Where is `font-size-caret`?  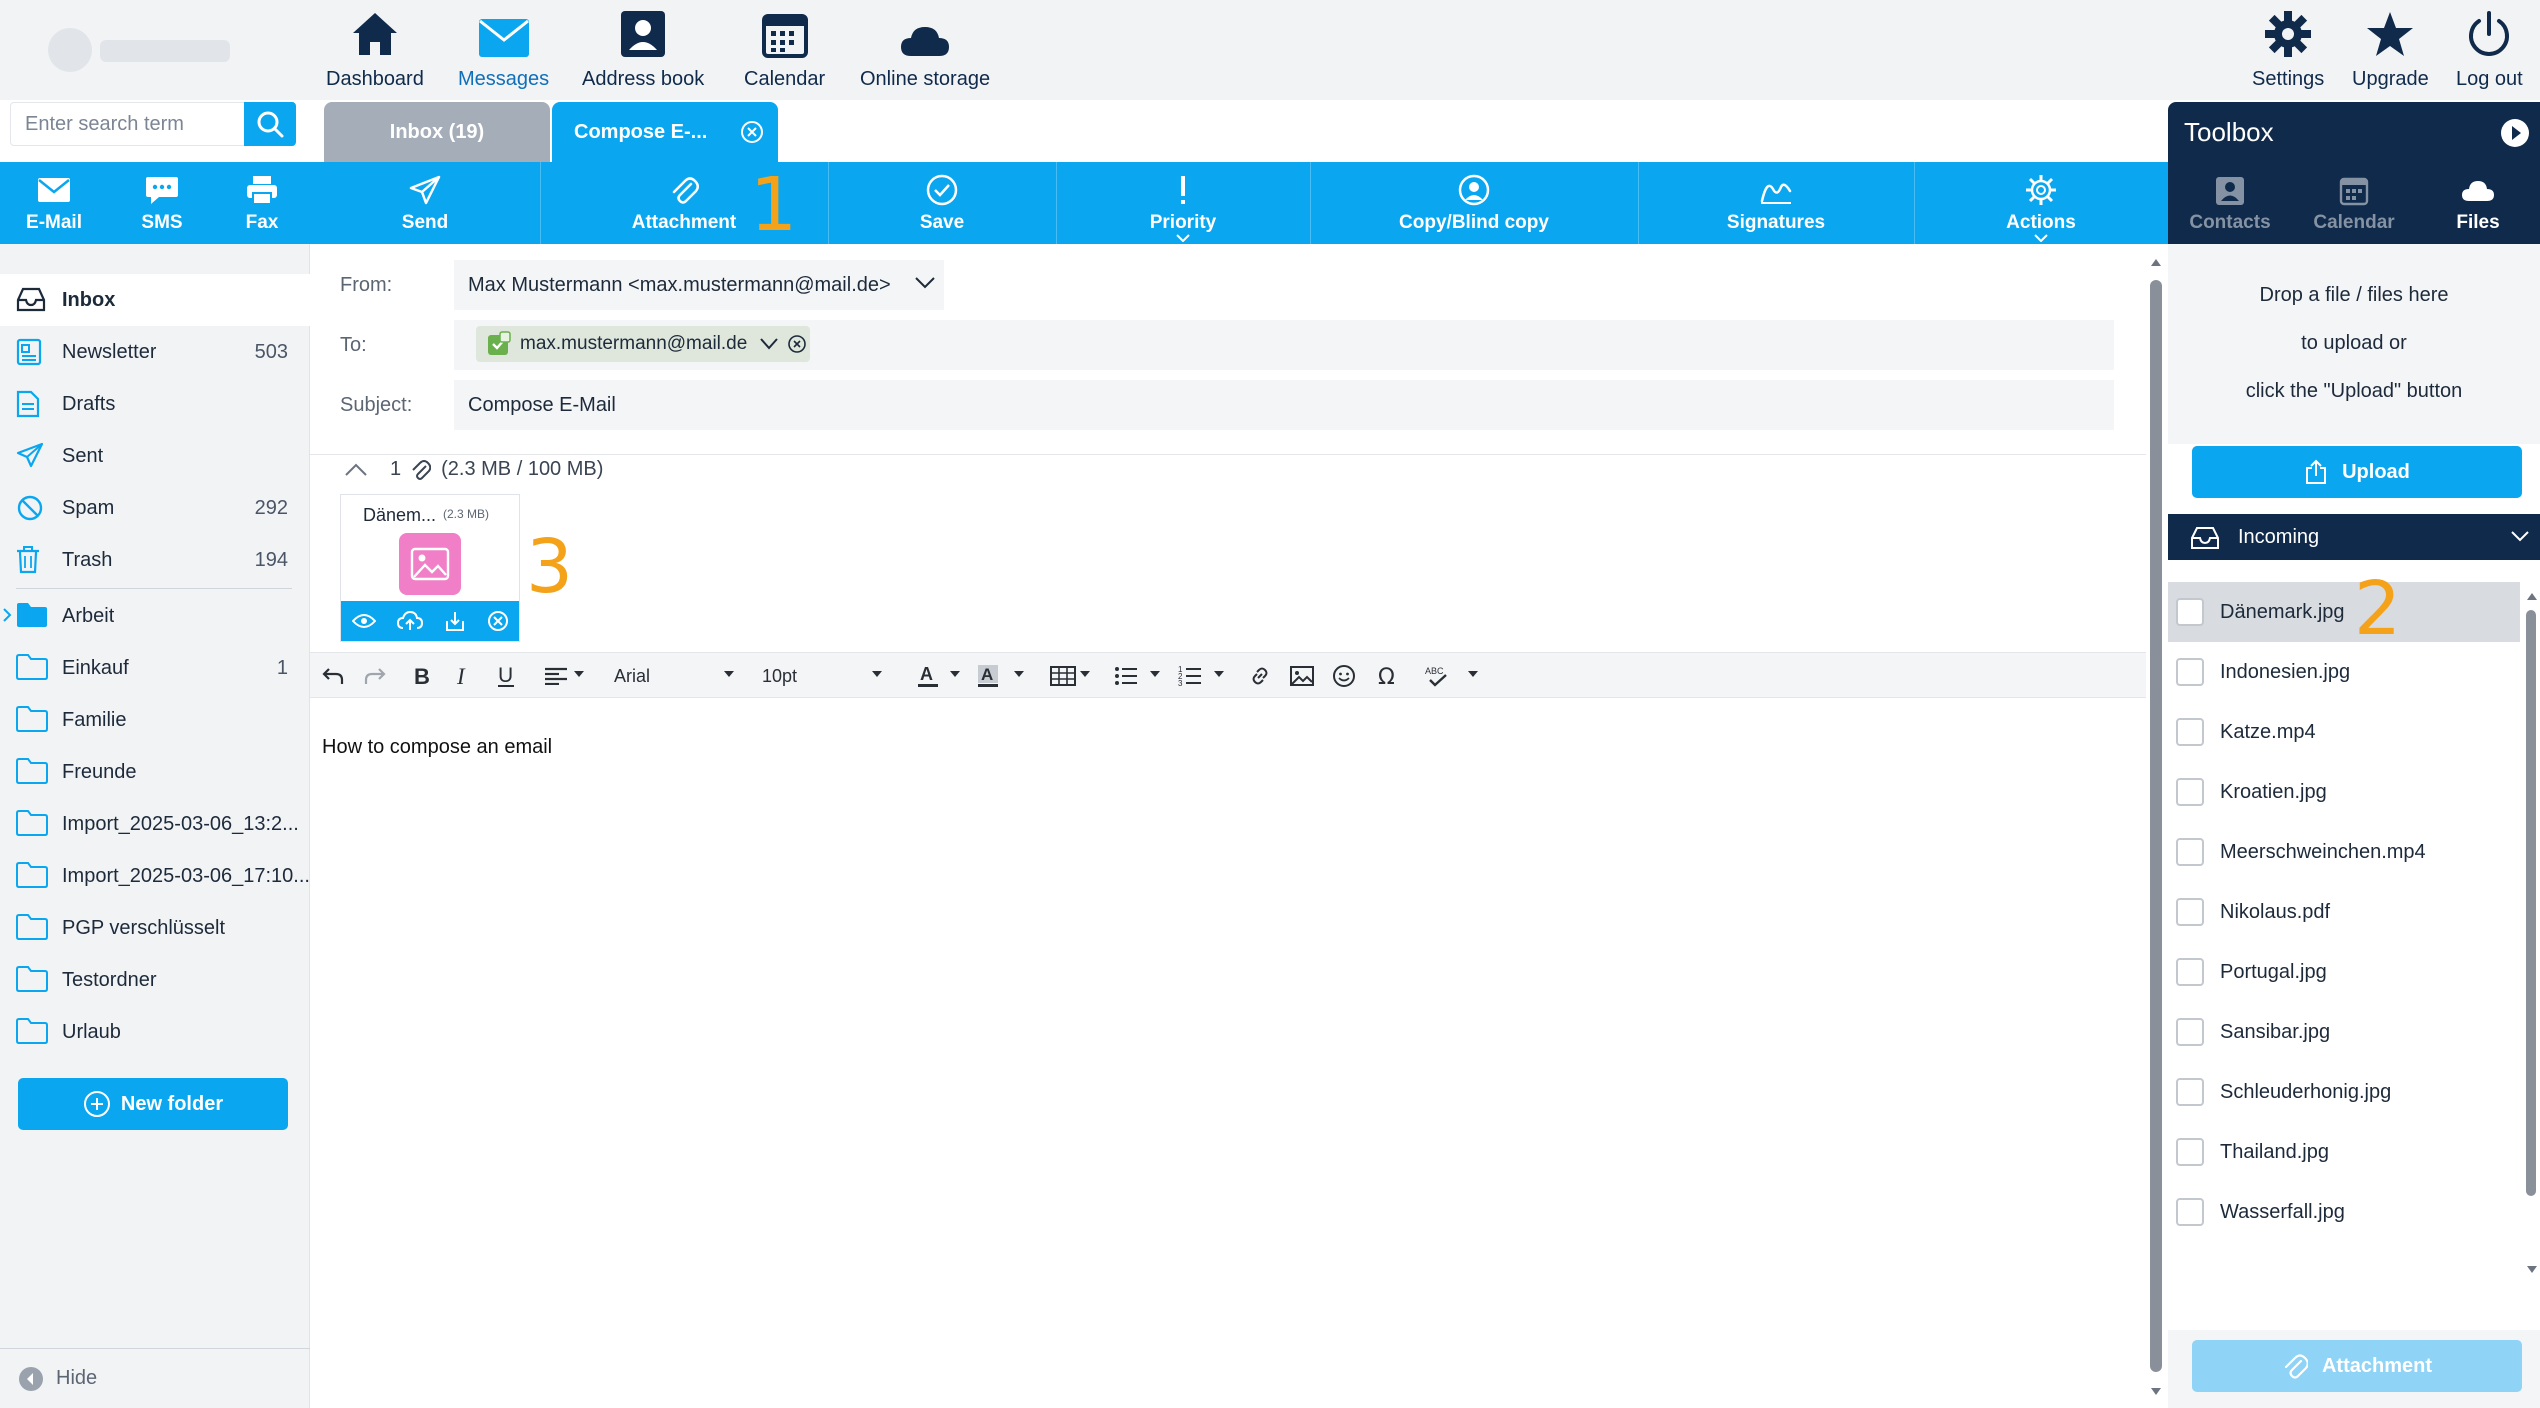
font-size-caret is located at coordinates (877, 674).